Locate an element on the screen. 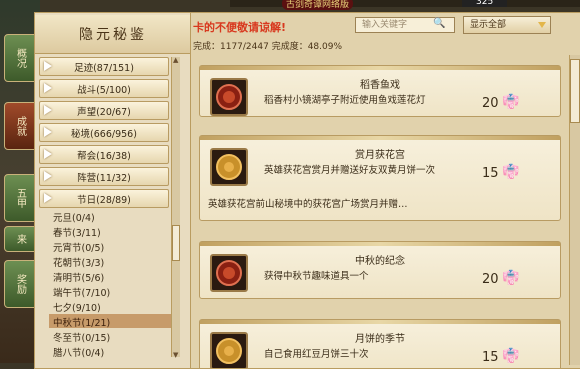  subitem-qixi: 七夕(9/10) is located at coordinates (108, 306).